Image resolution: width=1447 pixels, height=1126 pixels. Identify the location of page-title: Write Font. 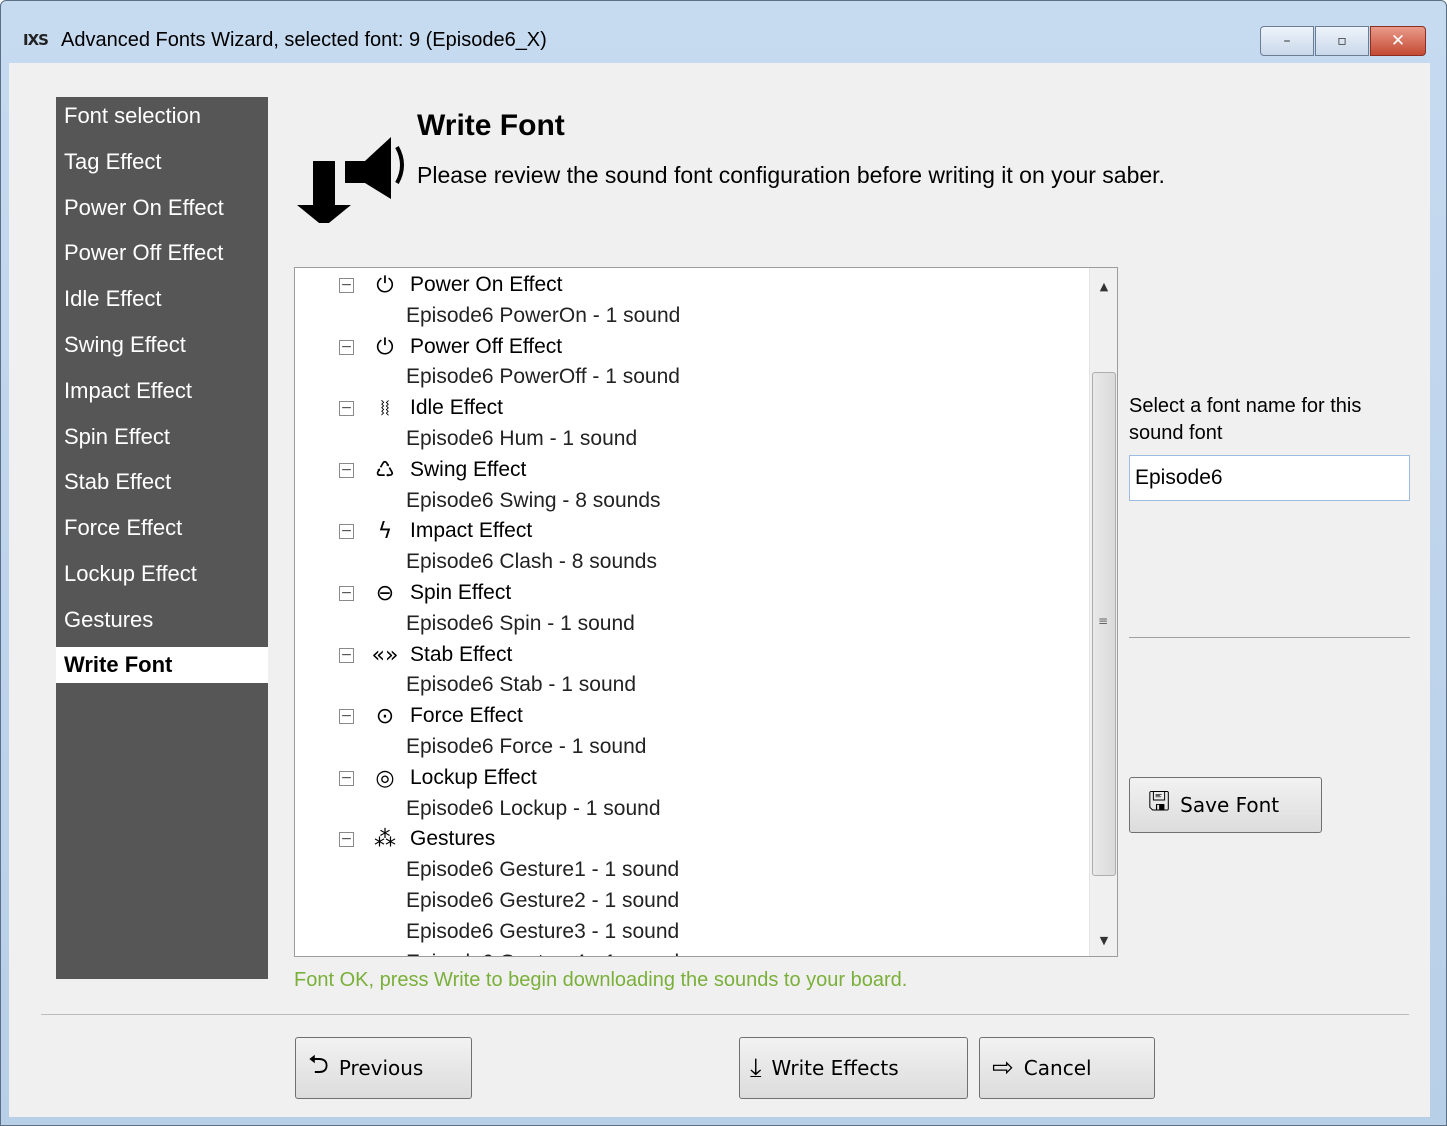
(491, 125).